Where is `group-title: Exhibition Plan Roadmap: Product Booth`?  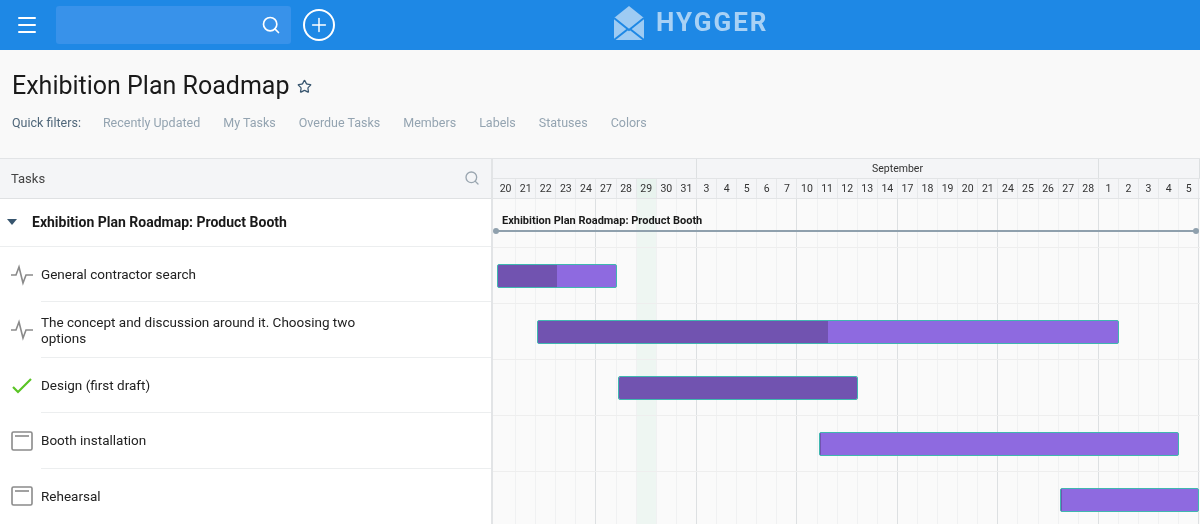
group-title: Exhibition Plan Roadmap: Product Booth is located at coordinates (159, 222).